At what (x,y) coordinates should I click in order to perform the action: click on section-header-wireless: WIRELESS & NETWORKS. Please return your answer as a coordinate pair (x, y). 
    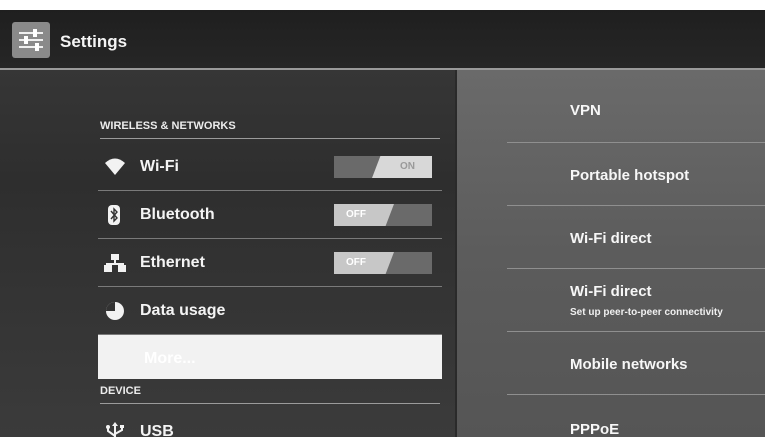
    Looking at the image, I should click on (270, 129).